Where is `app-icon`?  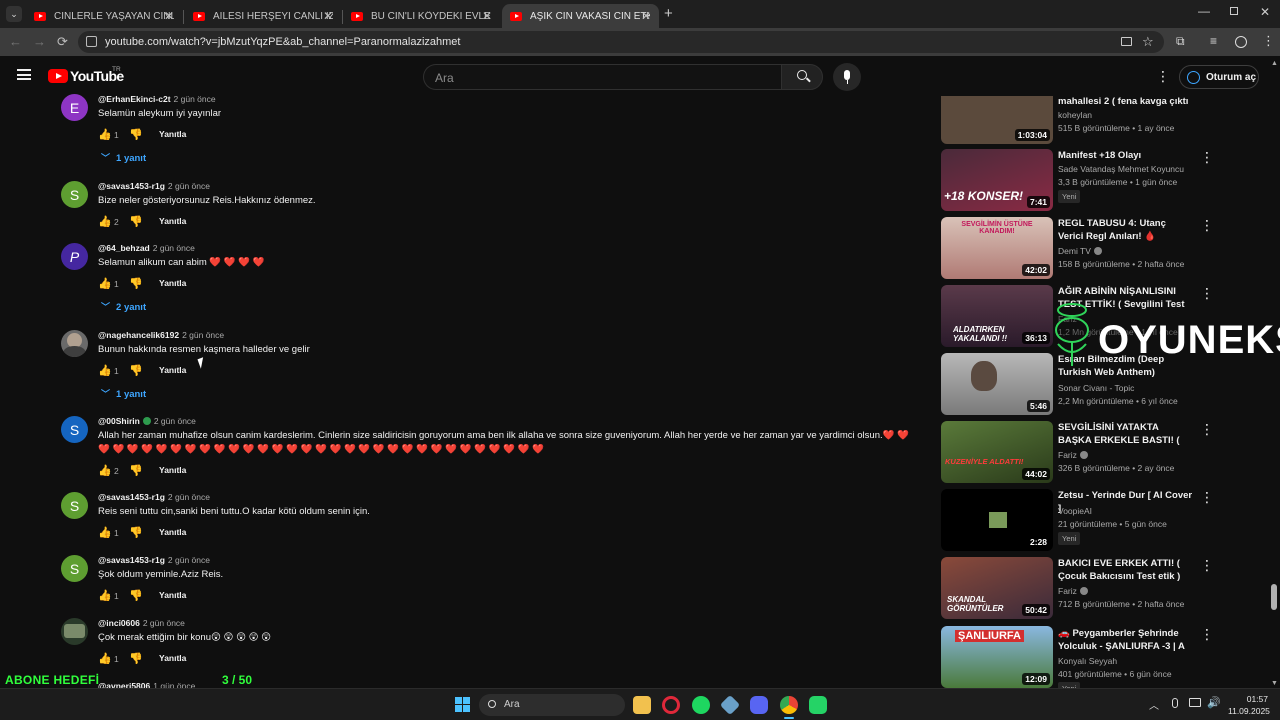 app-icon is located at coordinates (730, 705).